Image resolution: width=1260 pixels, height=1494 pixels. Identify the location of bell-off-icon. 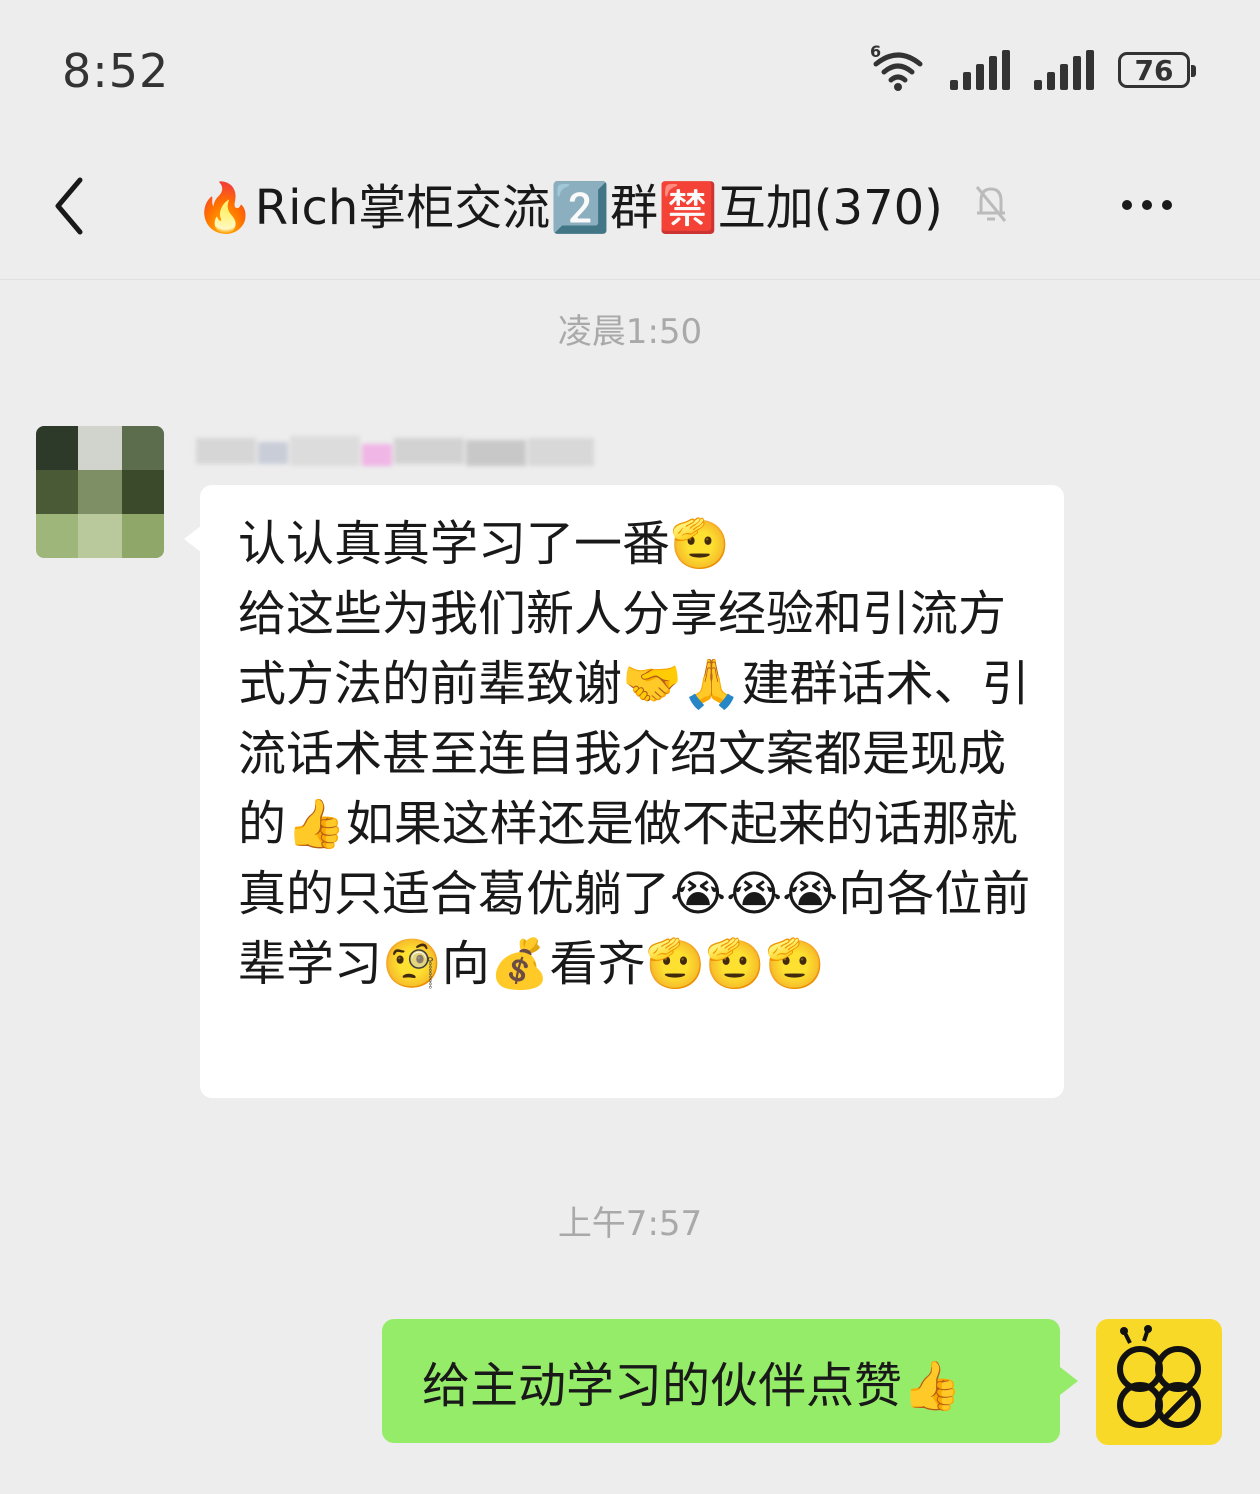
(991, 204).